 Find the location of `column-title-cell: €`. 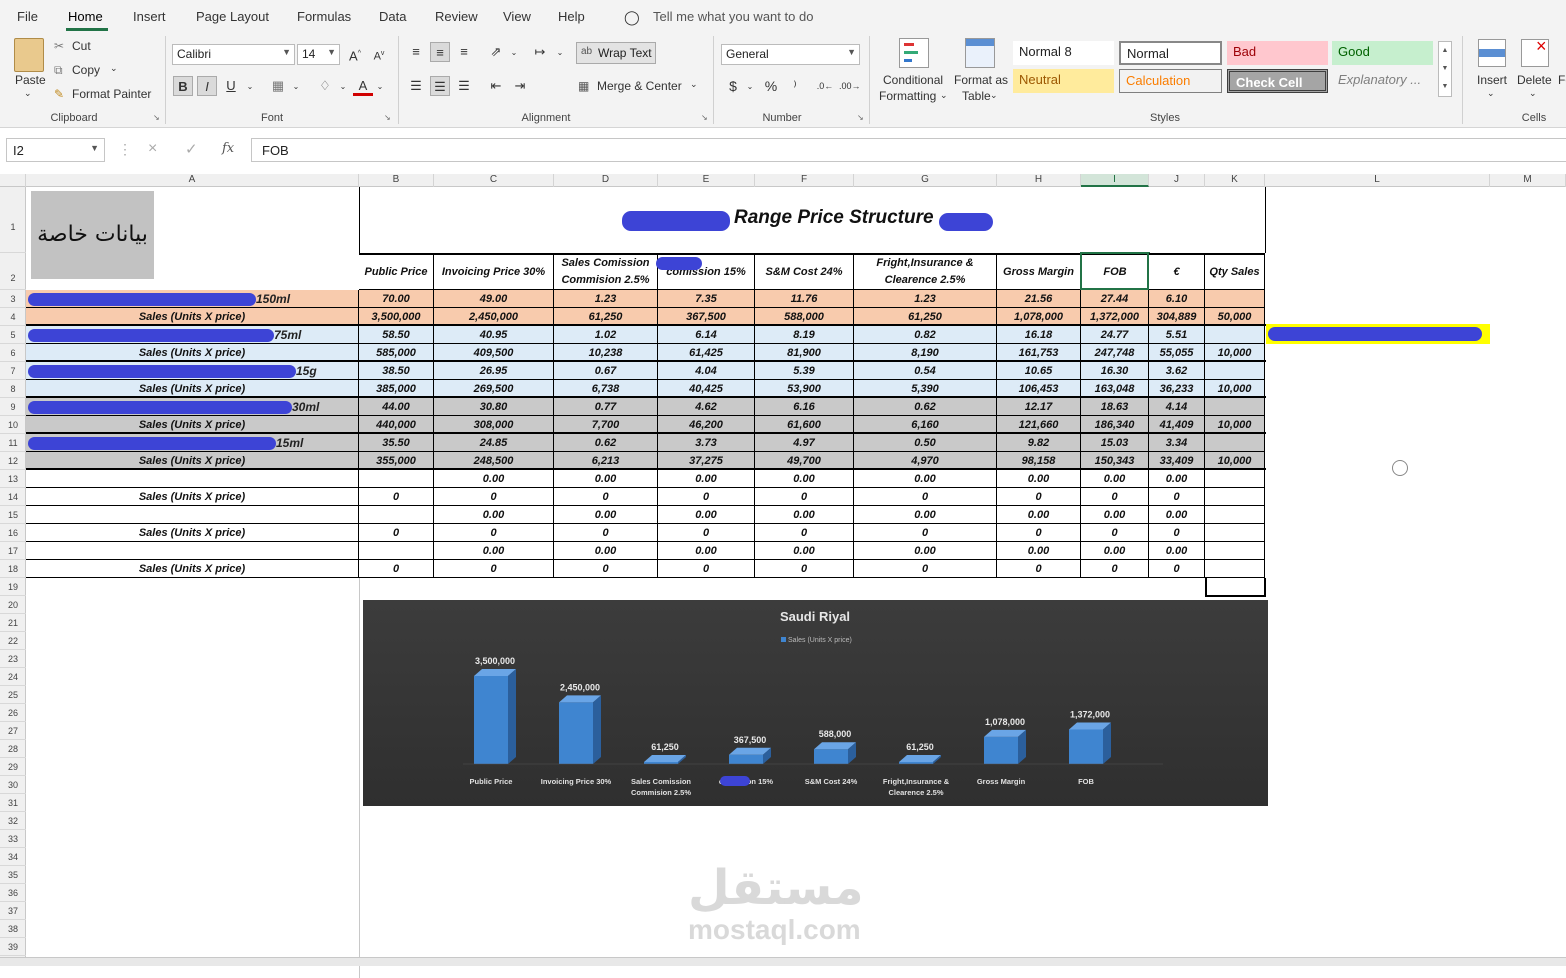

column-title-cell: € is located at coordinates (1177, 271).